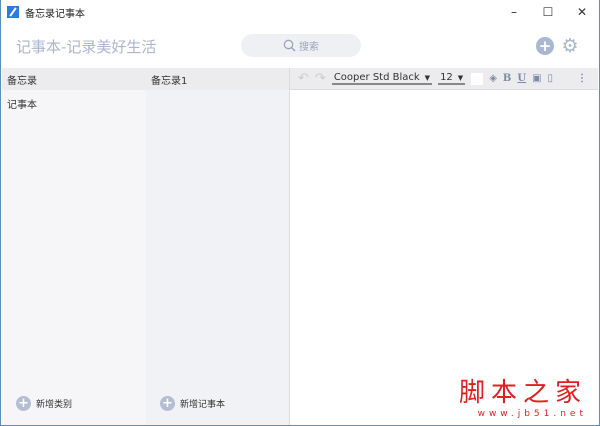  I want to click on search-placeholder: 搜索, so click(309, 47).